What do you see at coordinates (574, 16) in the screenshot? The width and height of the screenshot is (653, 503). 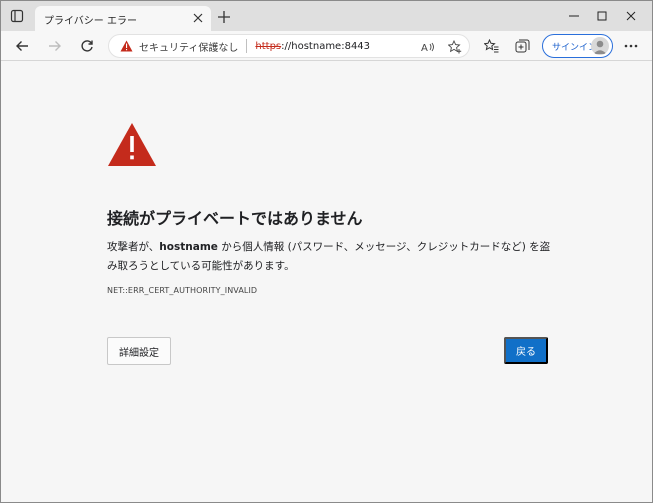 I see `minimize-icon` at bounding box center [574, 16].